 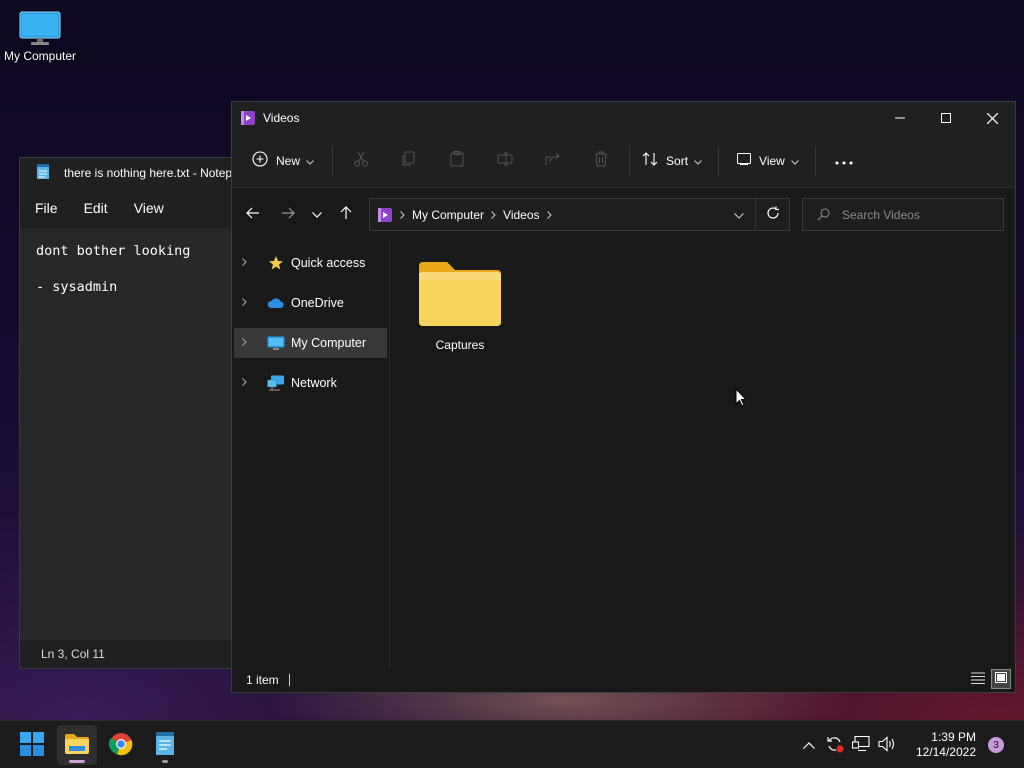 What do you see at coordinates (996, 745) in the screenshot?
I see `notification-badge: 3` at bounding box center [996, 745].